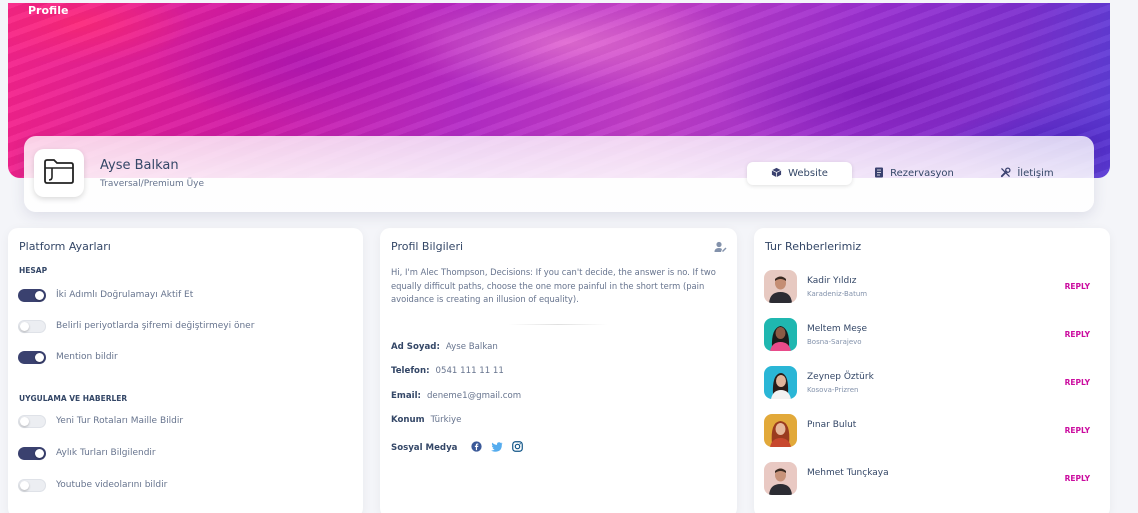  What do you see at coordinates (125, 295) in the screenshot?
I see `setting-label: İki Adımlı Doğrulamayı Aktif Et` at bounding box center [125, 295].